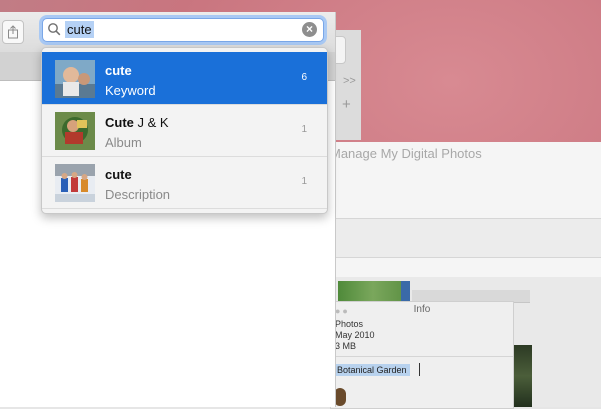  I want to click on info-source: Photos, so click(349, 324).